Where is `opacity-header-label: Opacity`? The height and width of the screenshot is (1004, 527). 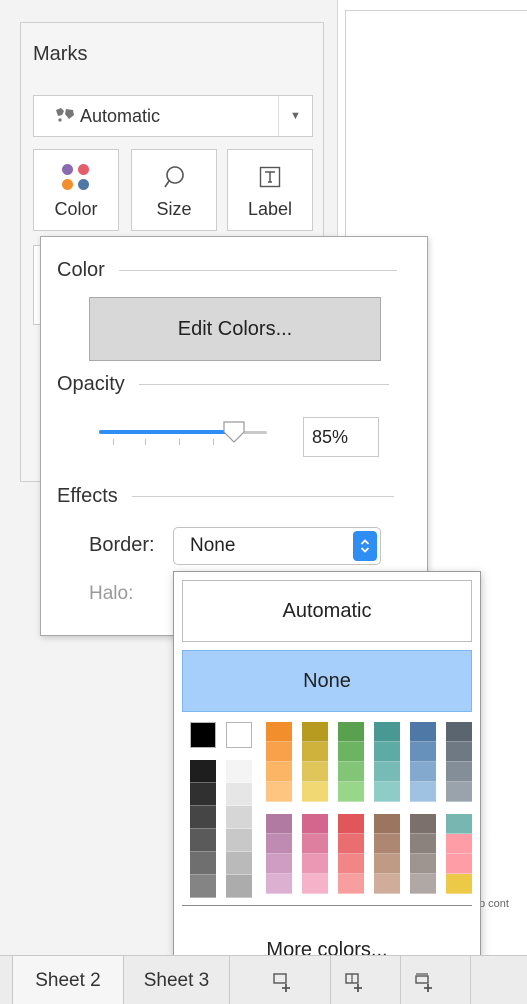
opacity-header-label: Opacity is located at coordinates (91, 384).